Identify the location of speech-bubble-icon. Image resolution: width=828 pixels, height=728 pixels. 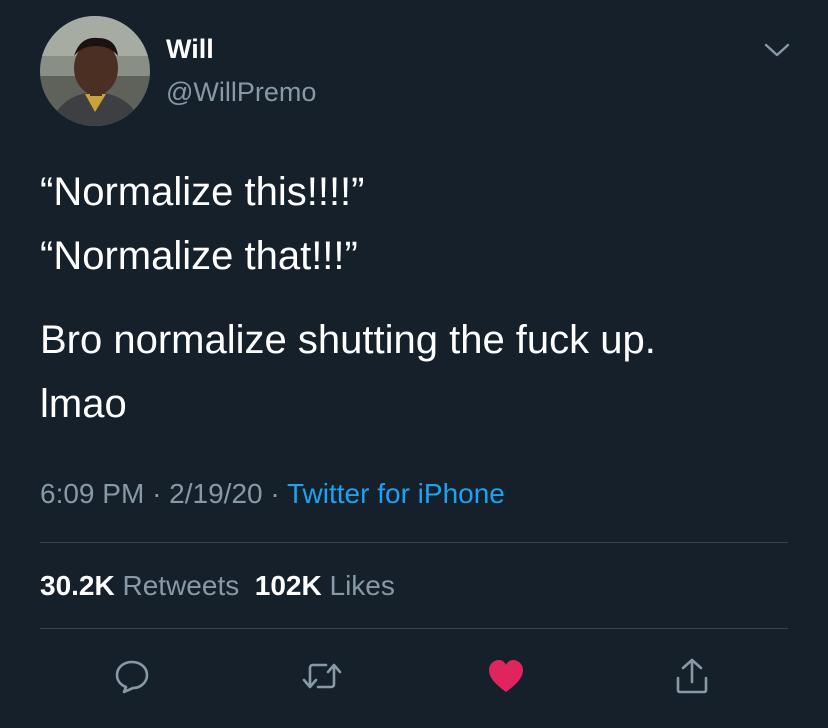
(132, 677).